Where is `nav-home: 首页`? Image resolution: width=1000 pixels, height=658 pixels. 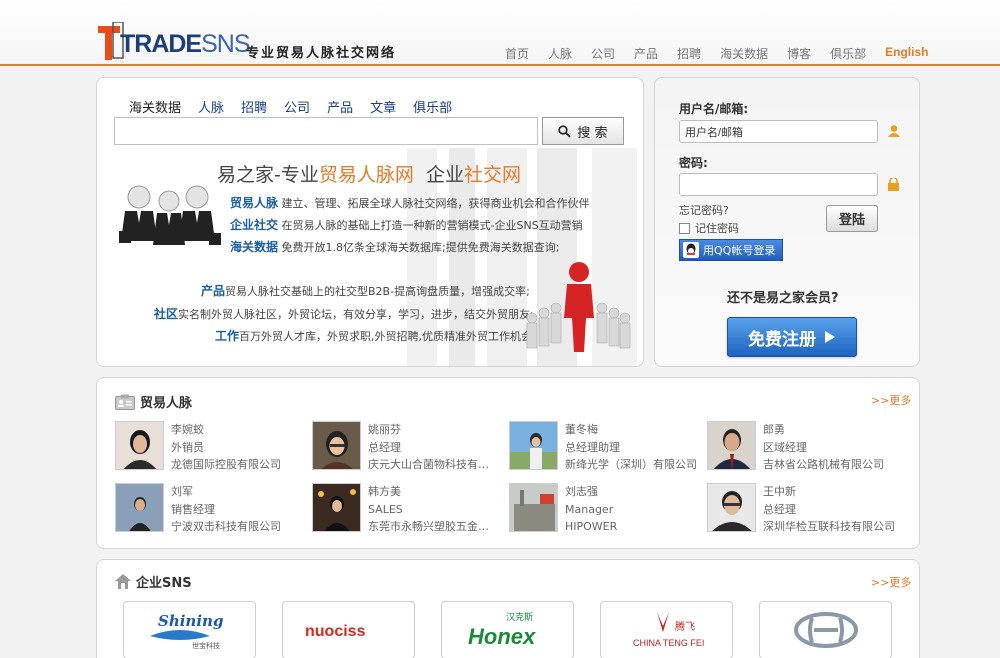 nav-home: 首页 is located at coordinates (517, 53).